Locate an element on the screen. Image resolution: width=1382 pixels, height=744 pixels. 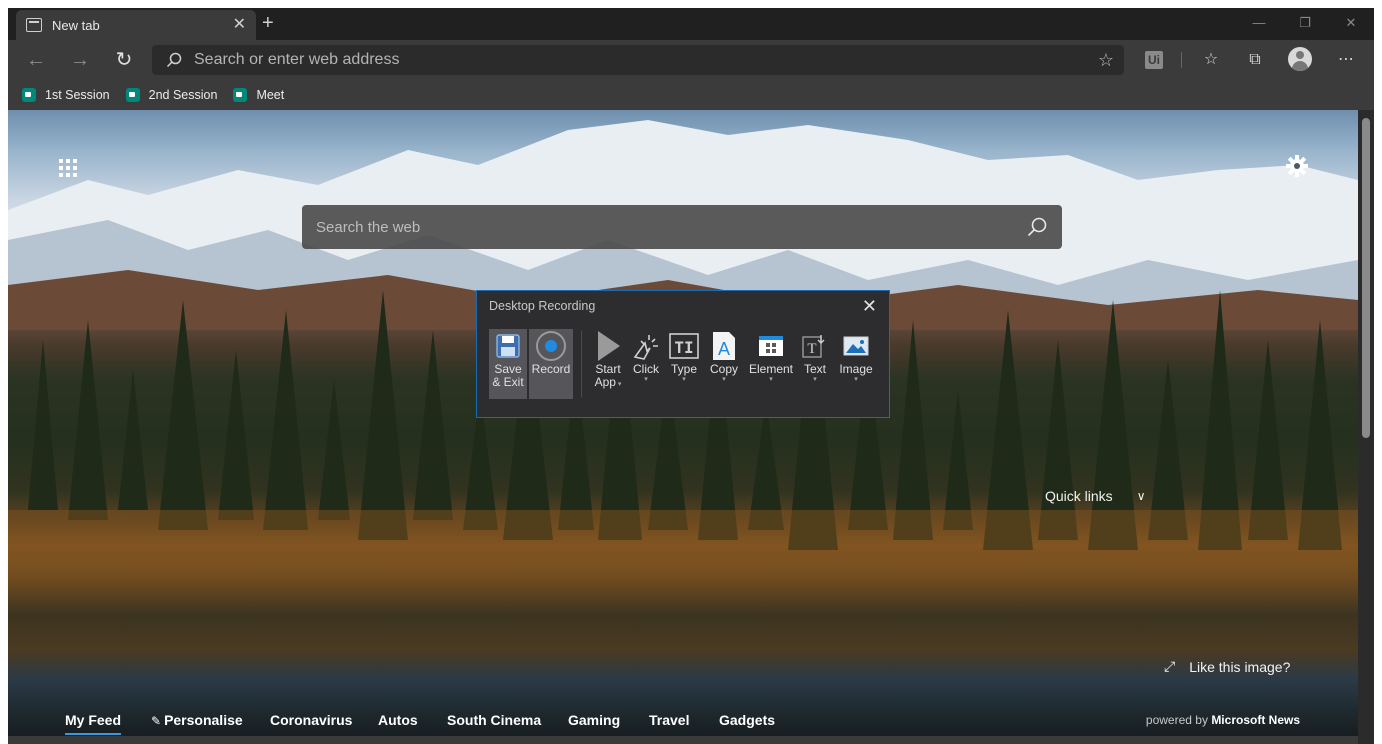
quick-links-toggle: Quick links ∨ is located at coordinates (1095, 496).